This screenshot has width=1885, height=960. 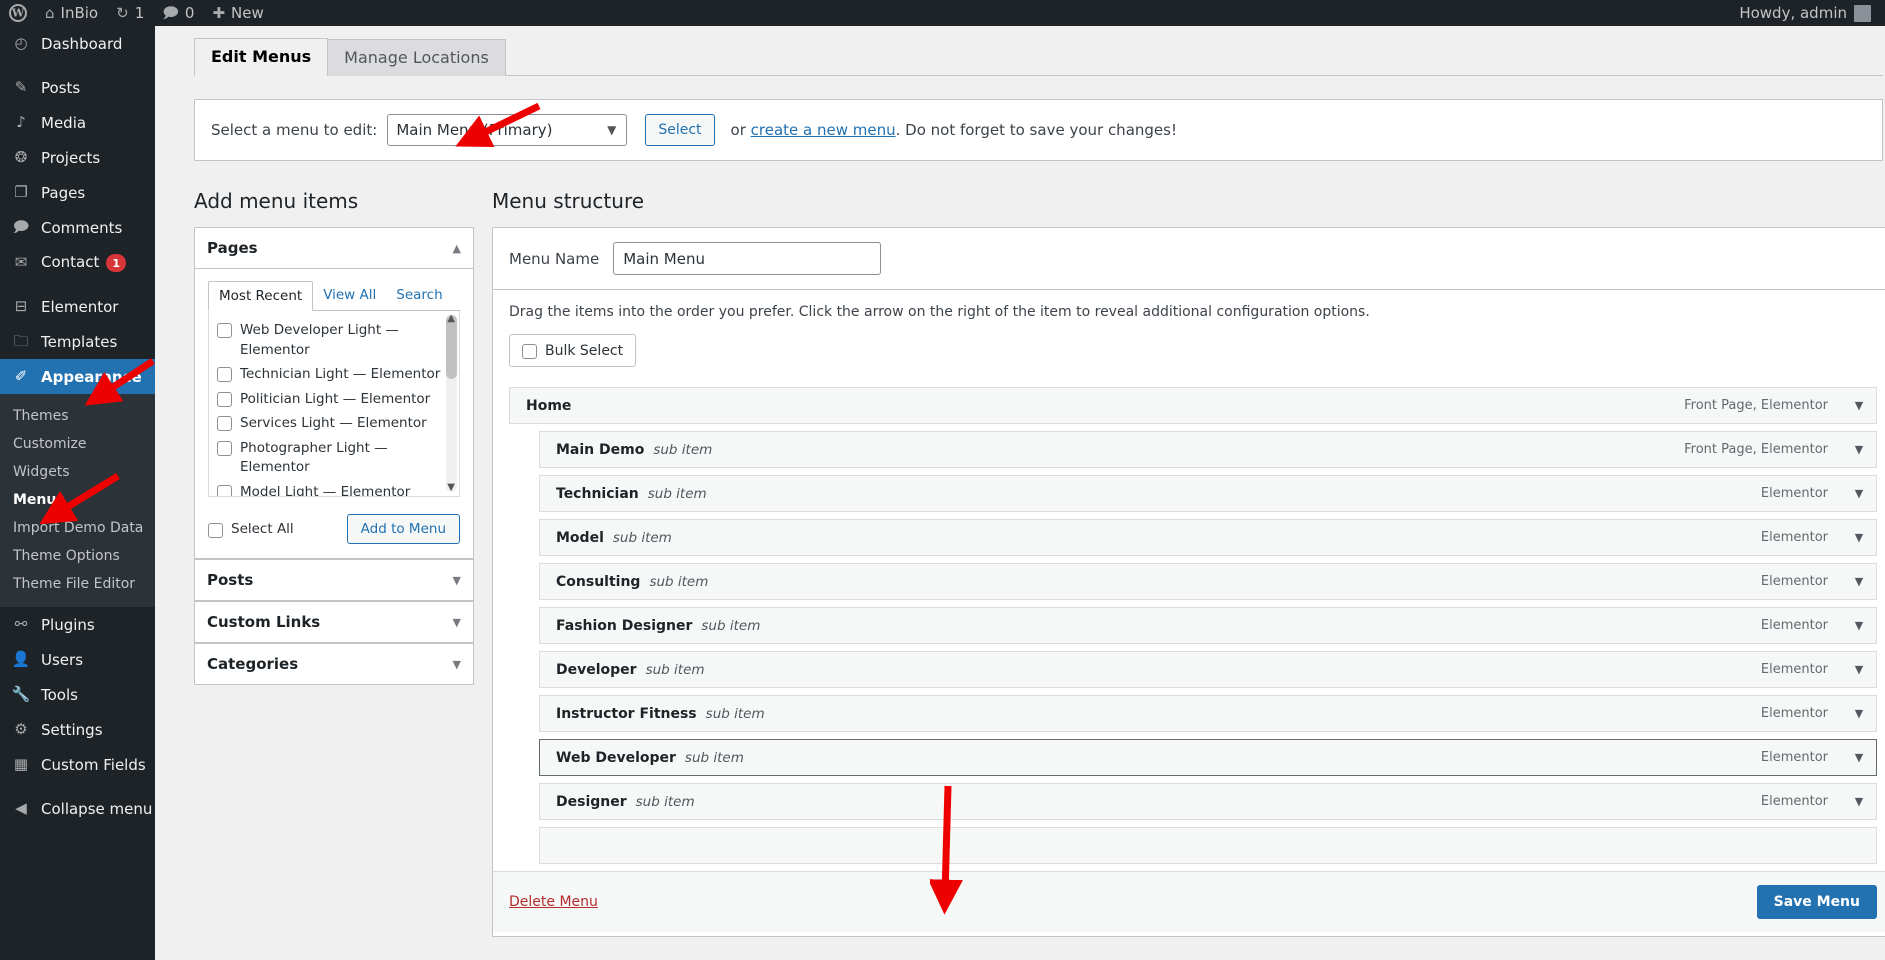 What do you see at coordinates (77, 376) in the screenshot?
I see `sidebar-item-appearance: ✐ Appearance` at bounding box center [77, 376].